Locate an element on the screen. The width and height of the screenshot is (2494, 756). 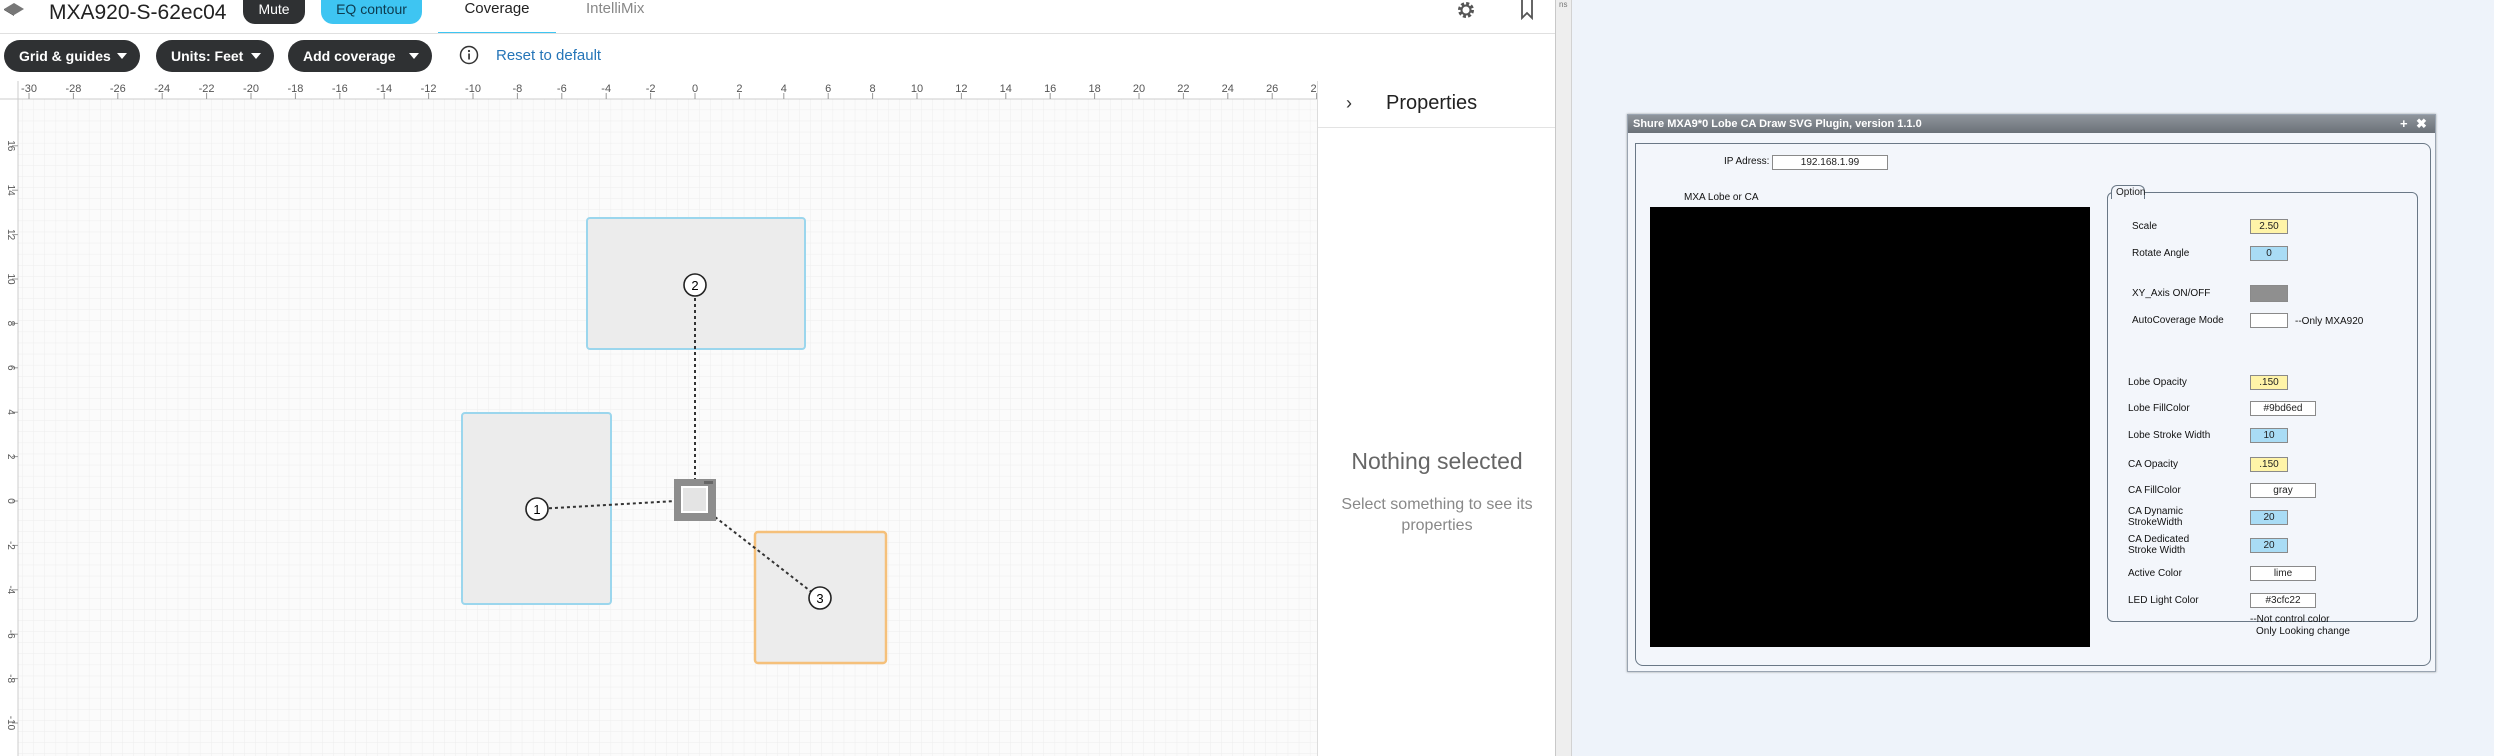
lobe-fill-field: #9bd6ed is located at coordinates (2283, 408).